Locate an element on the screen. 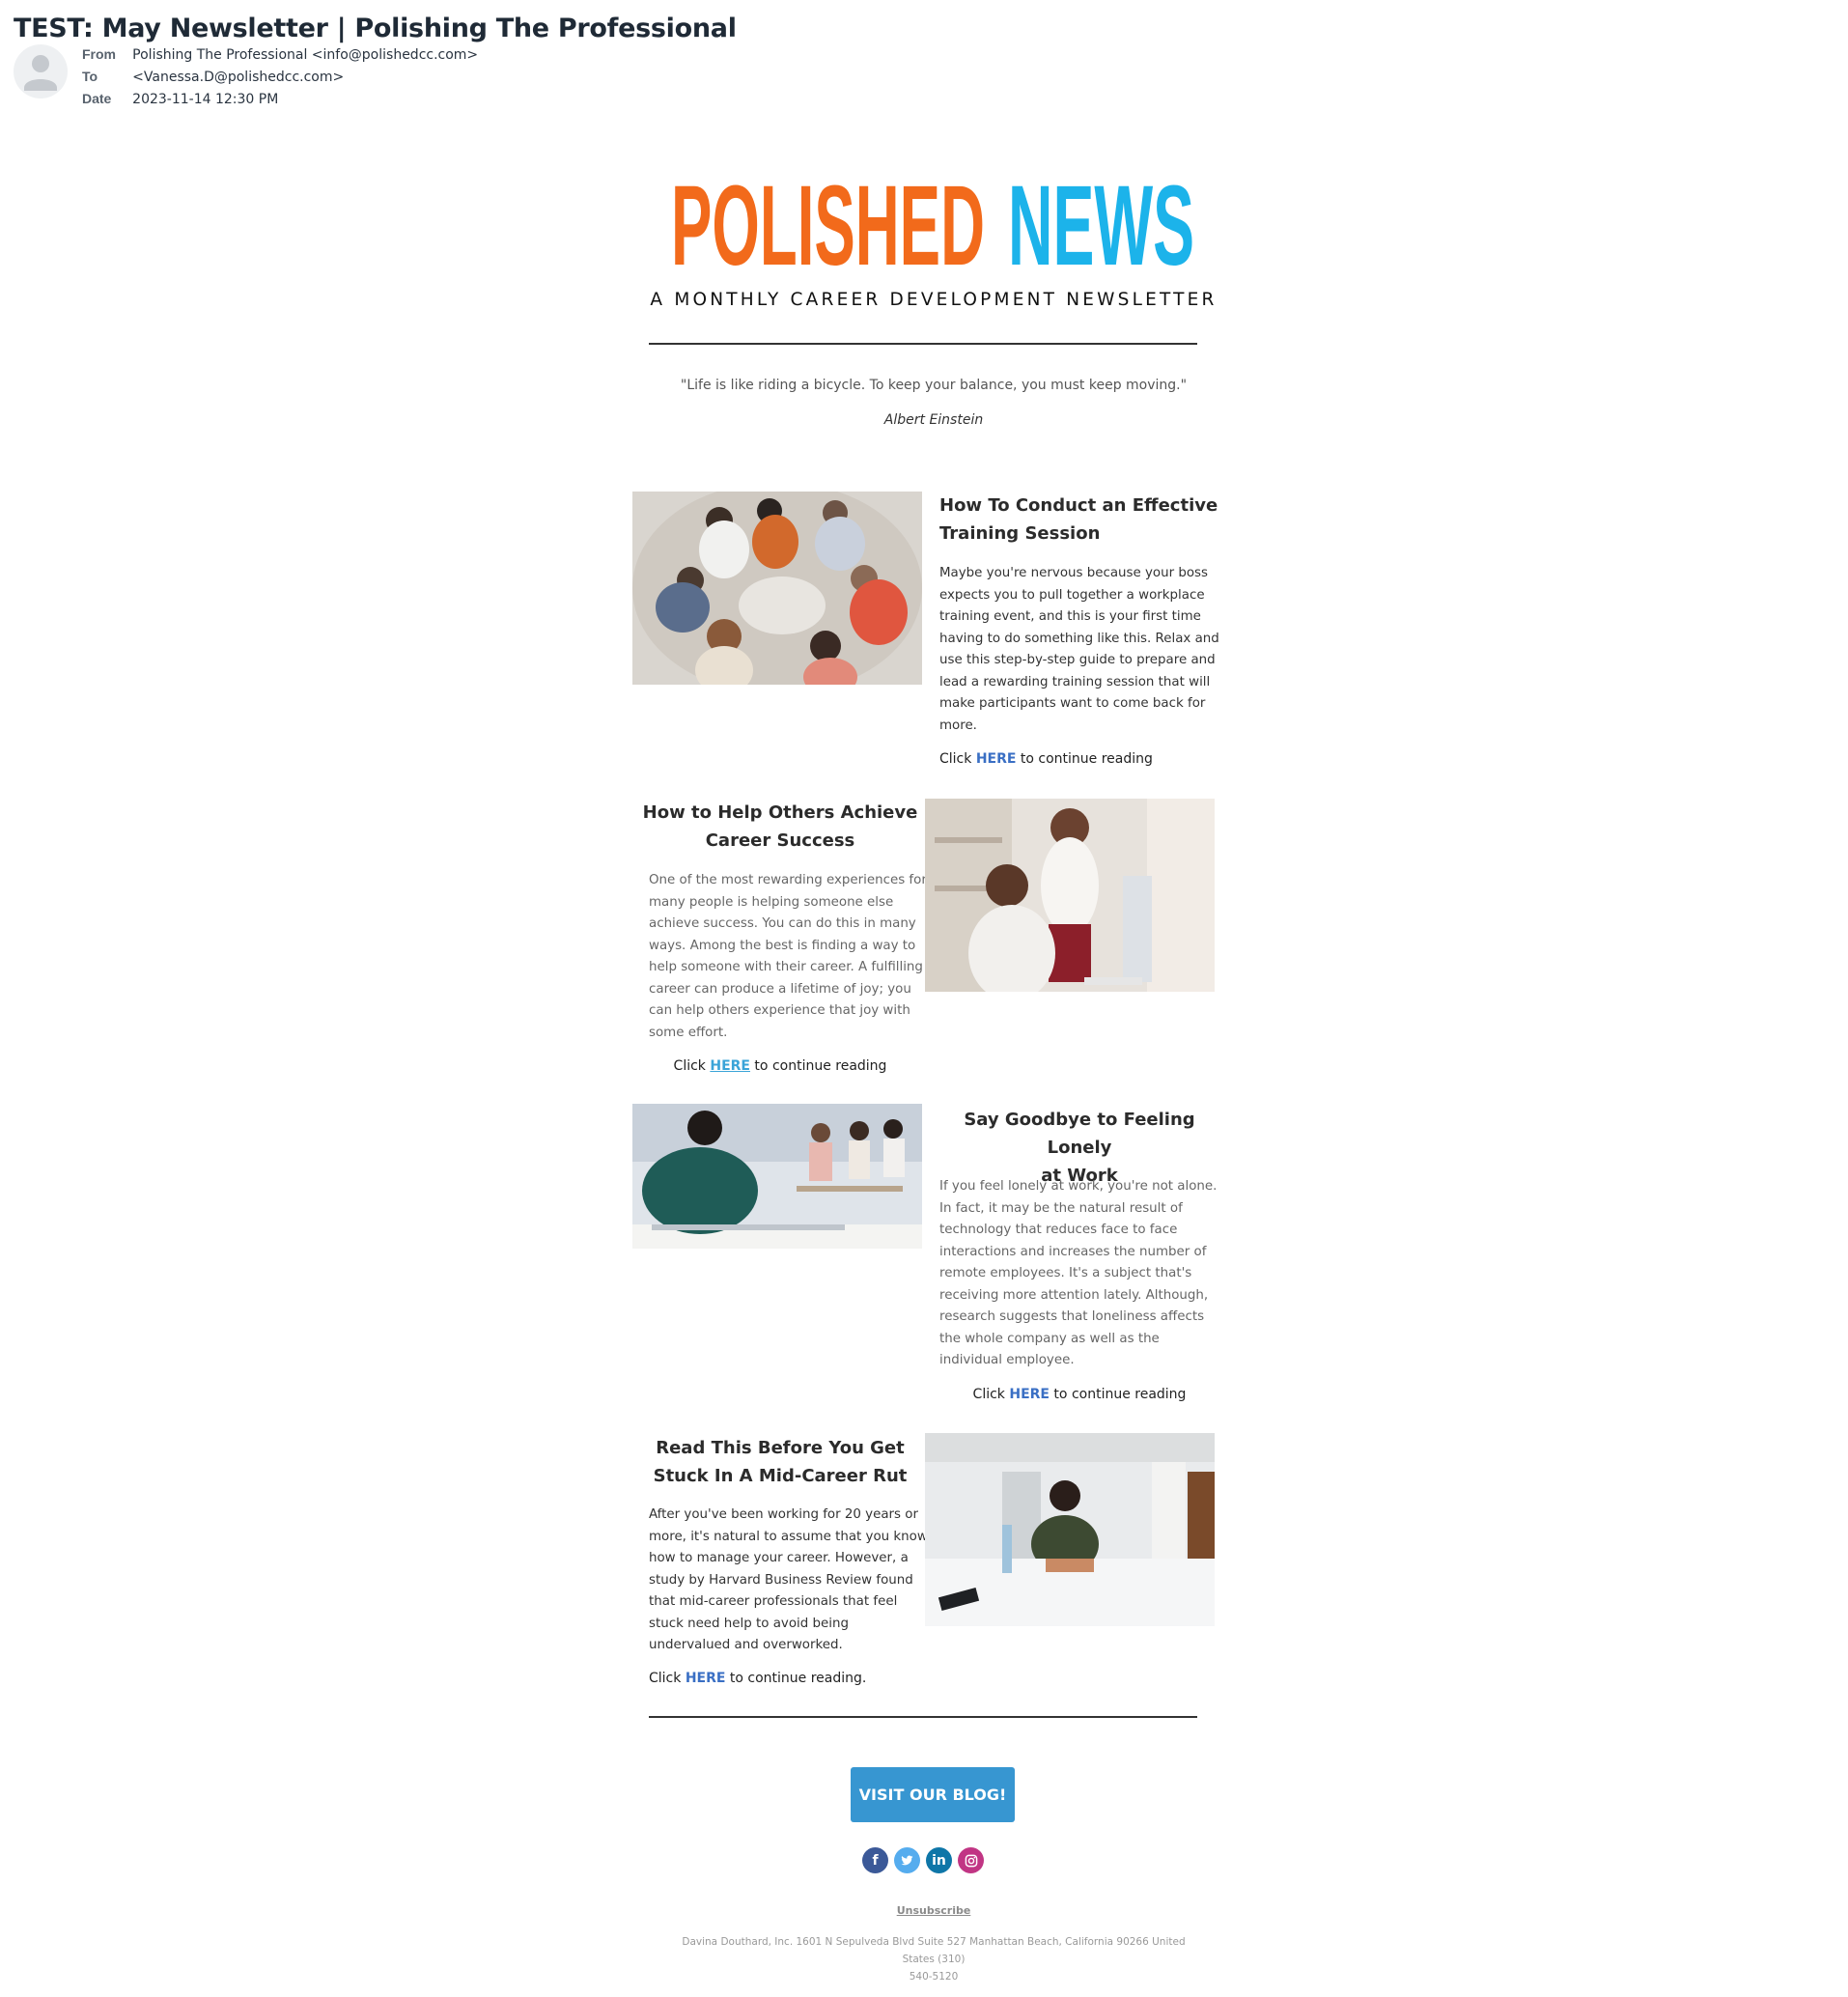  visit-blog-button: VISIT OUR BLOG! is located at coordinates (933, 1794).